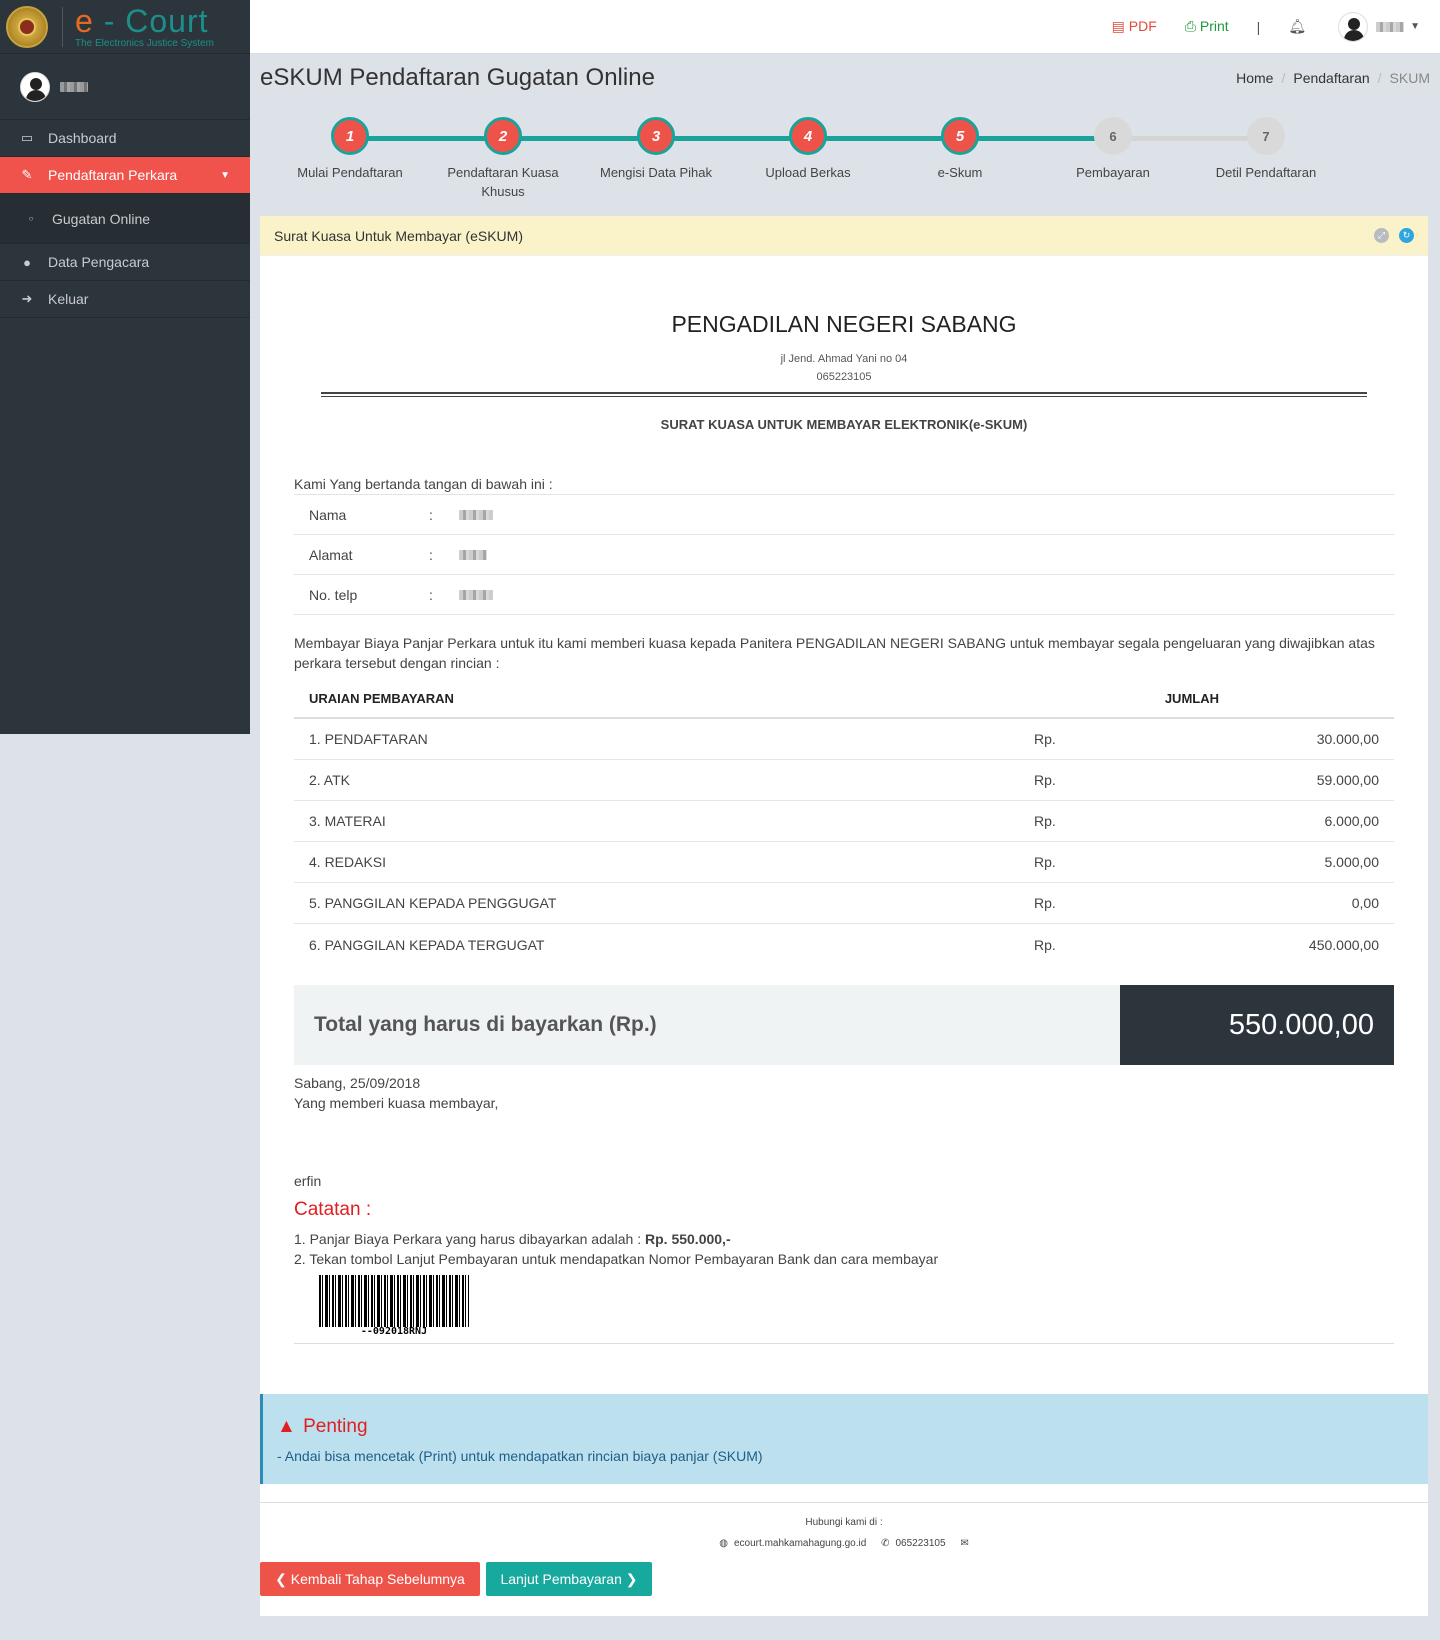 Image resolution: width=1440 pixels, height=1640 pixels. Describe the element at coordinates (631, 1578) in the screenshot. I see `chevron-right-icon: ❯` at that location.